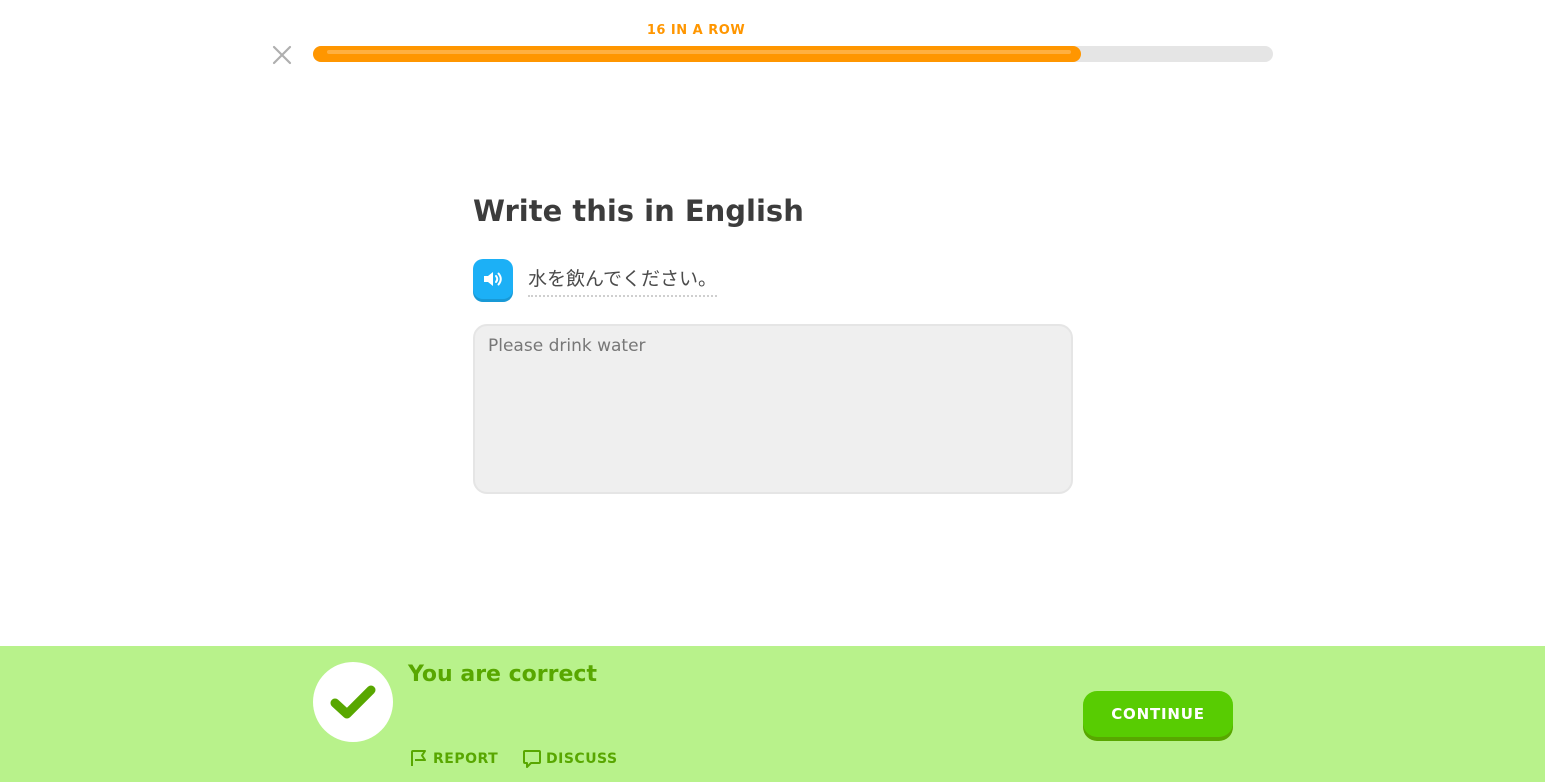 The width and height of the screenshot is (1559, 782). I want to click on progress-fill, so click(697, 54).